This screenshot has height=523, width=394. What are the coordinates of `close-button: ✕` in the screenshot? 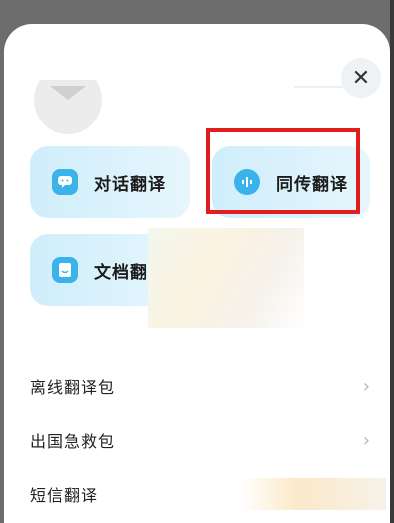 It's located at (361, 78).